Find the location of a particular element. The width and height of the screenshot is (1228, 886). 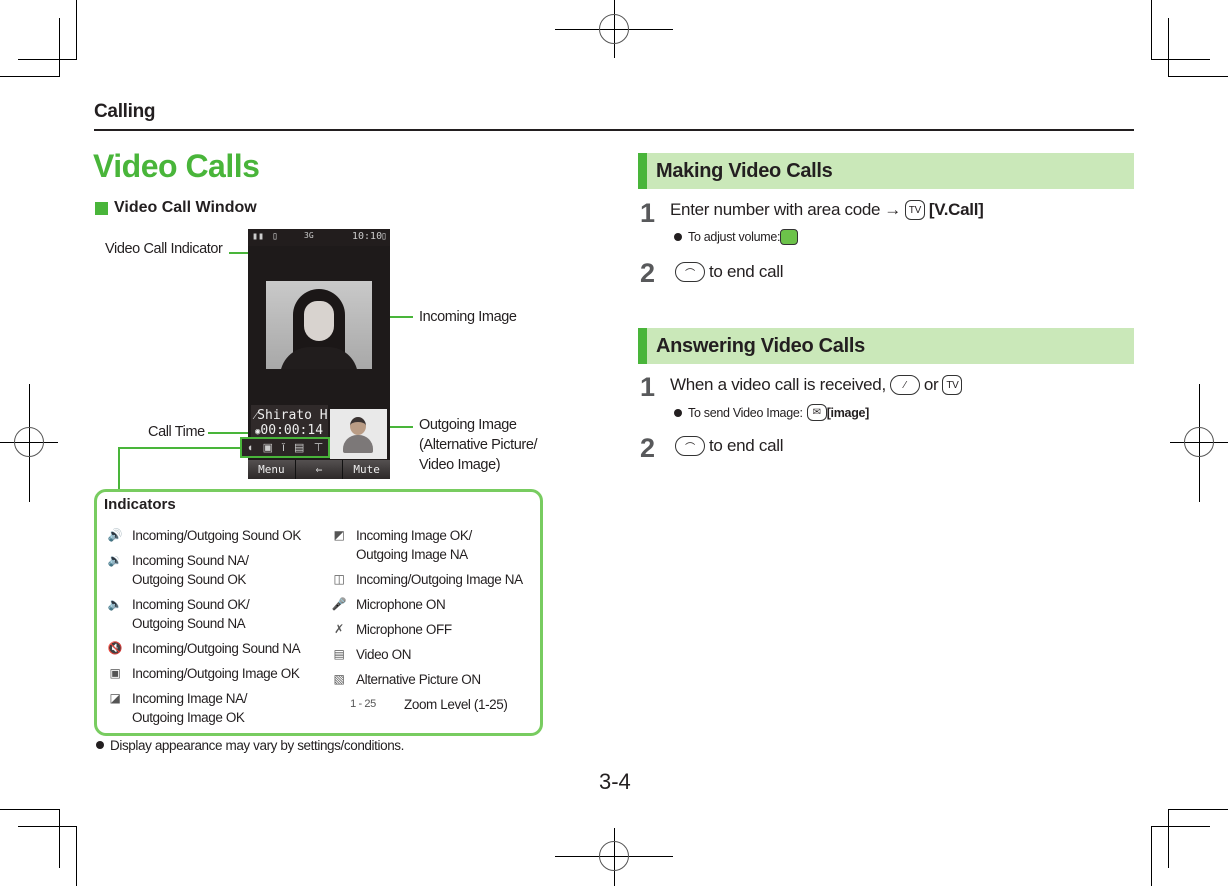

section-making-video-calls: Making Video Calls is located at coordinates (886, 171).